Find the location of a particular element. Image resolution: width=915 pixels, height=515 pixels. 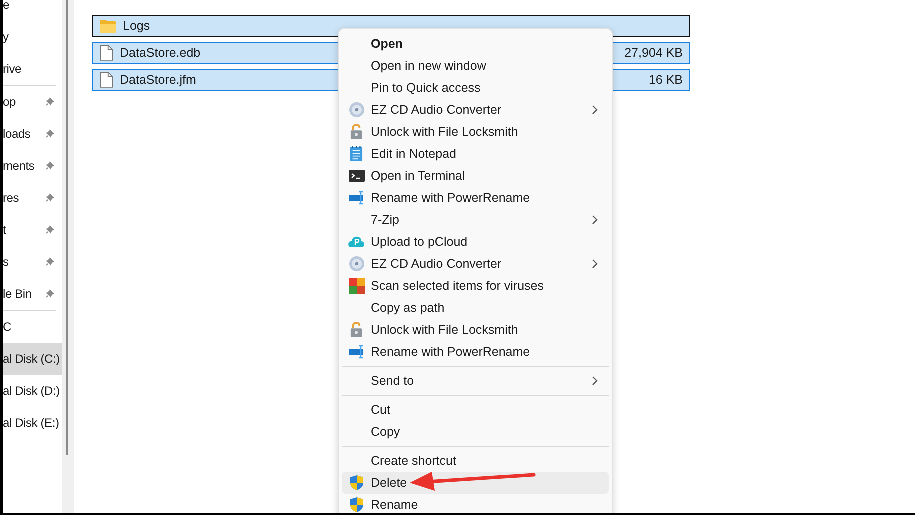

file-size: 16 KB is located at coordinates (665, 80).